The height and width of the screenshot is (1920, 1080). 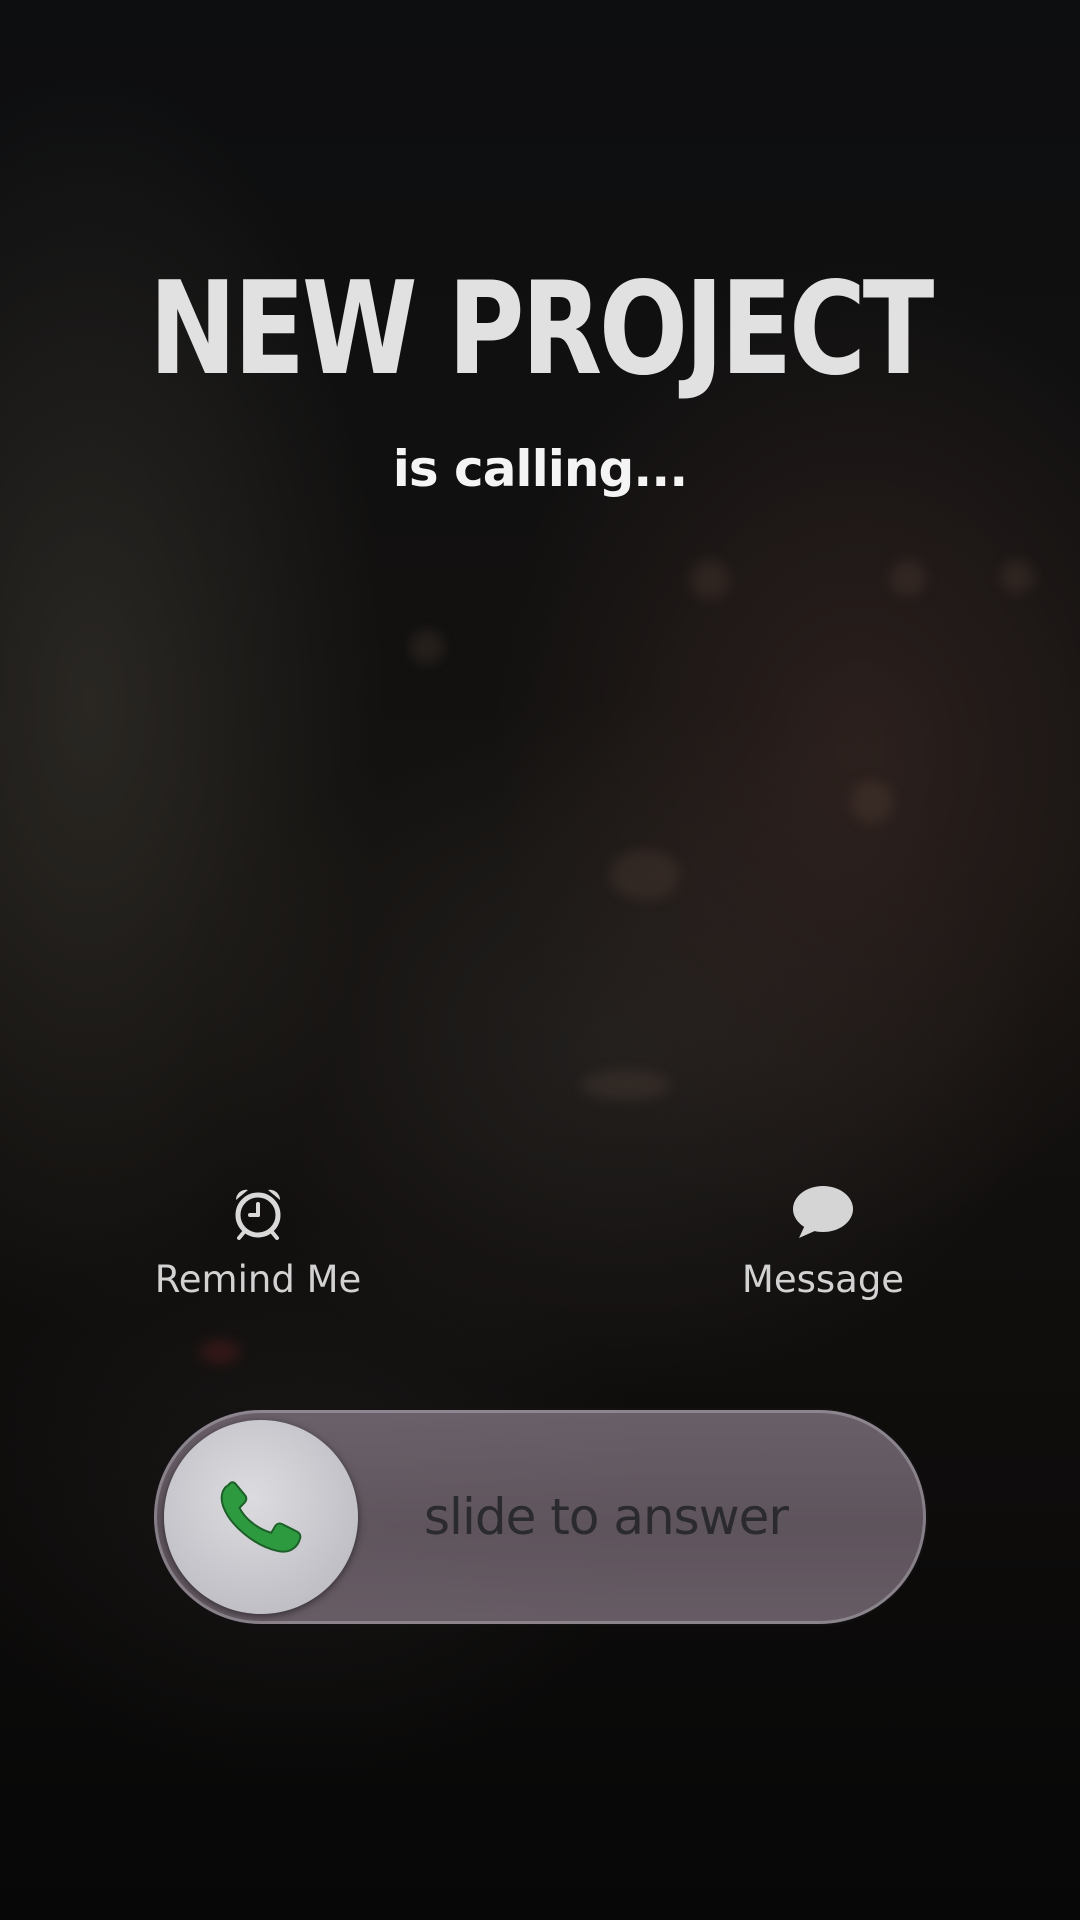 I want to click on answer-knob, so click(x=261, y=1517).